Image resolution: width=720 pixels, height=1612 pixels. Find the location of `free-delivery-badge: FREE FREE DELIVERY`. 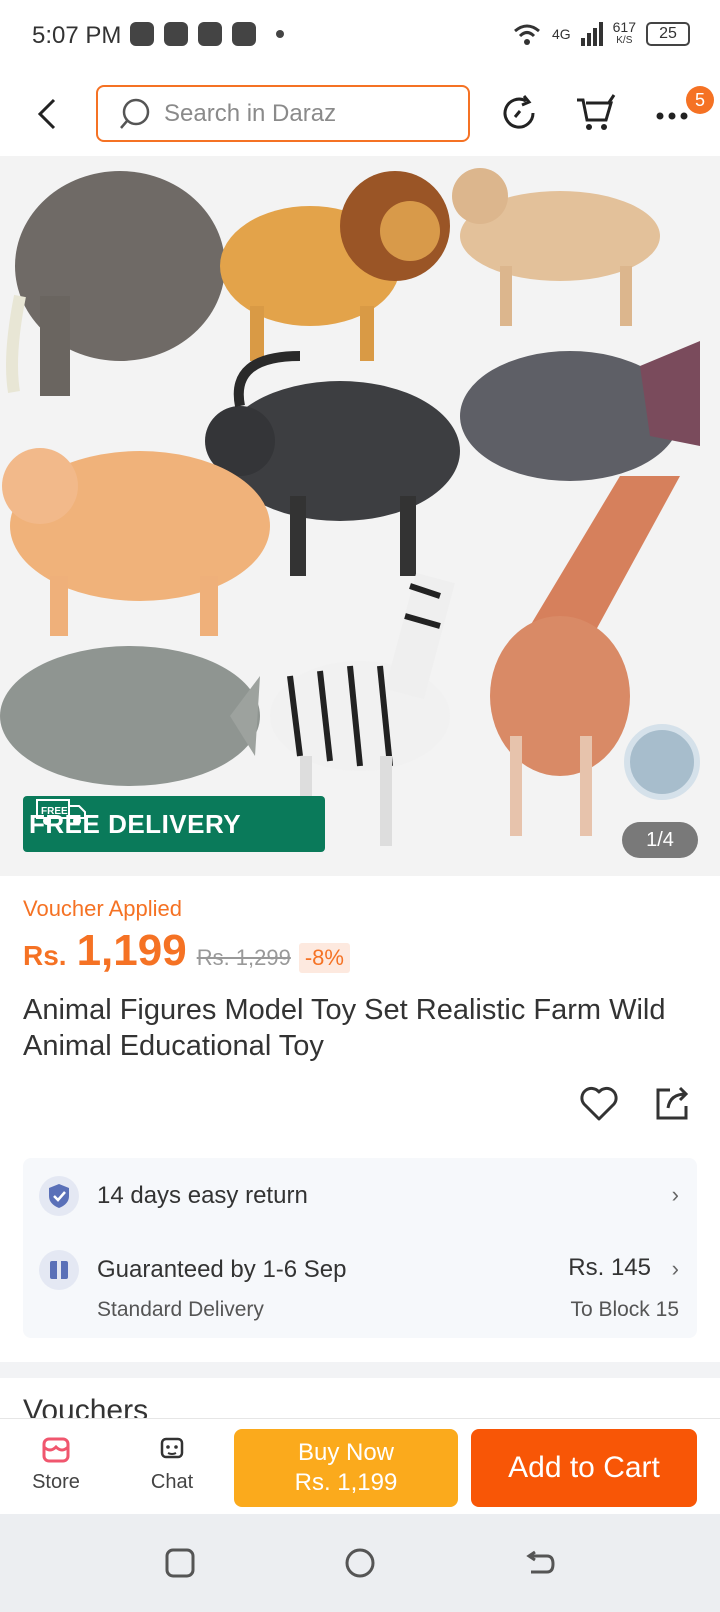

free-delivery-badge: FREE FREE DELIVERY is located at coordinates (174, 824).